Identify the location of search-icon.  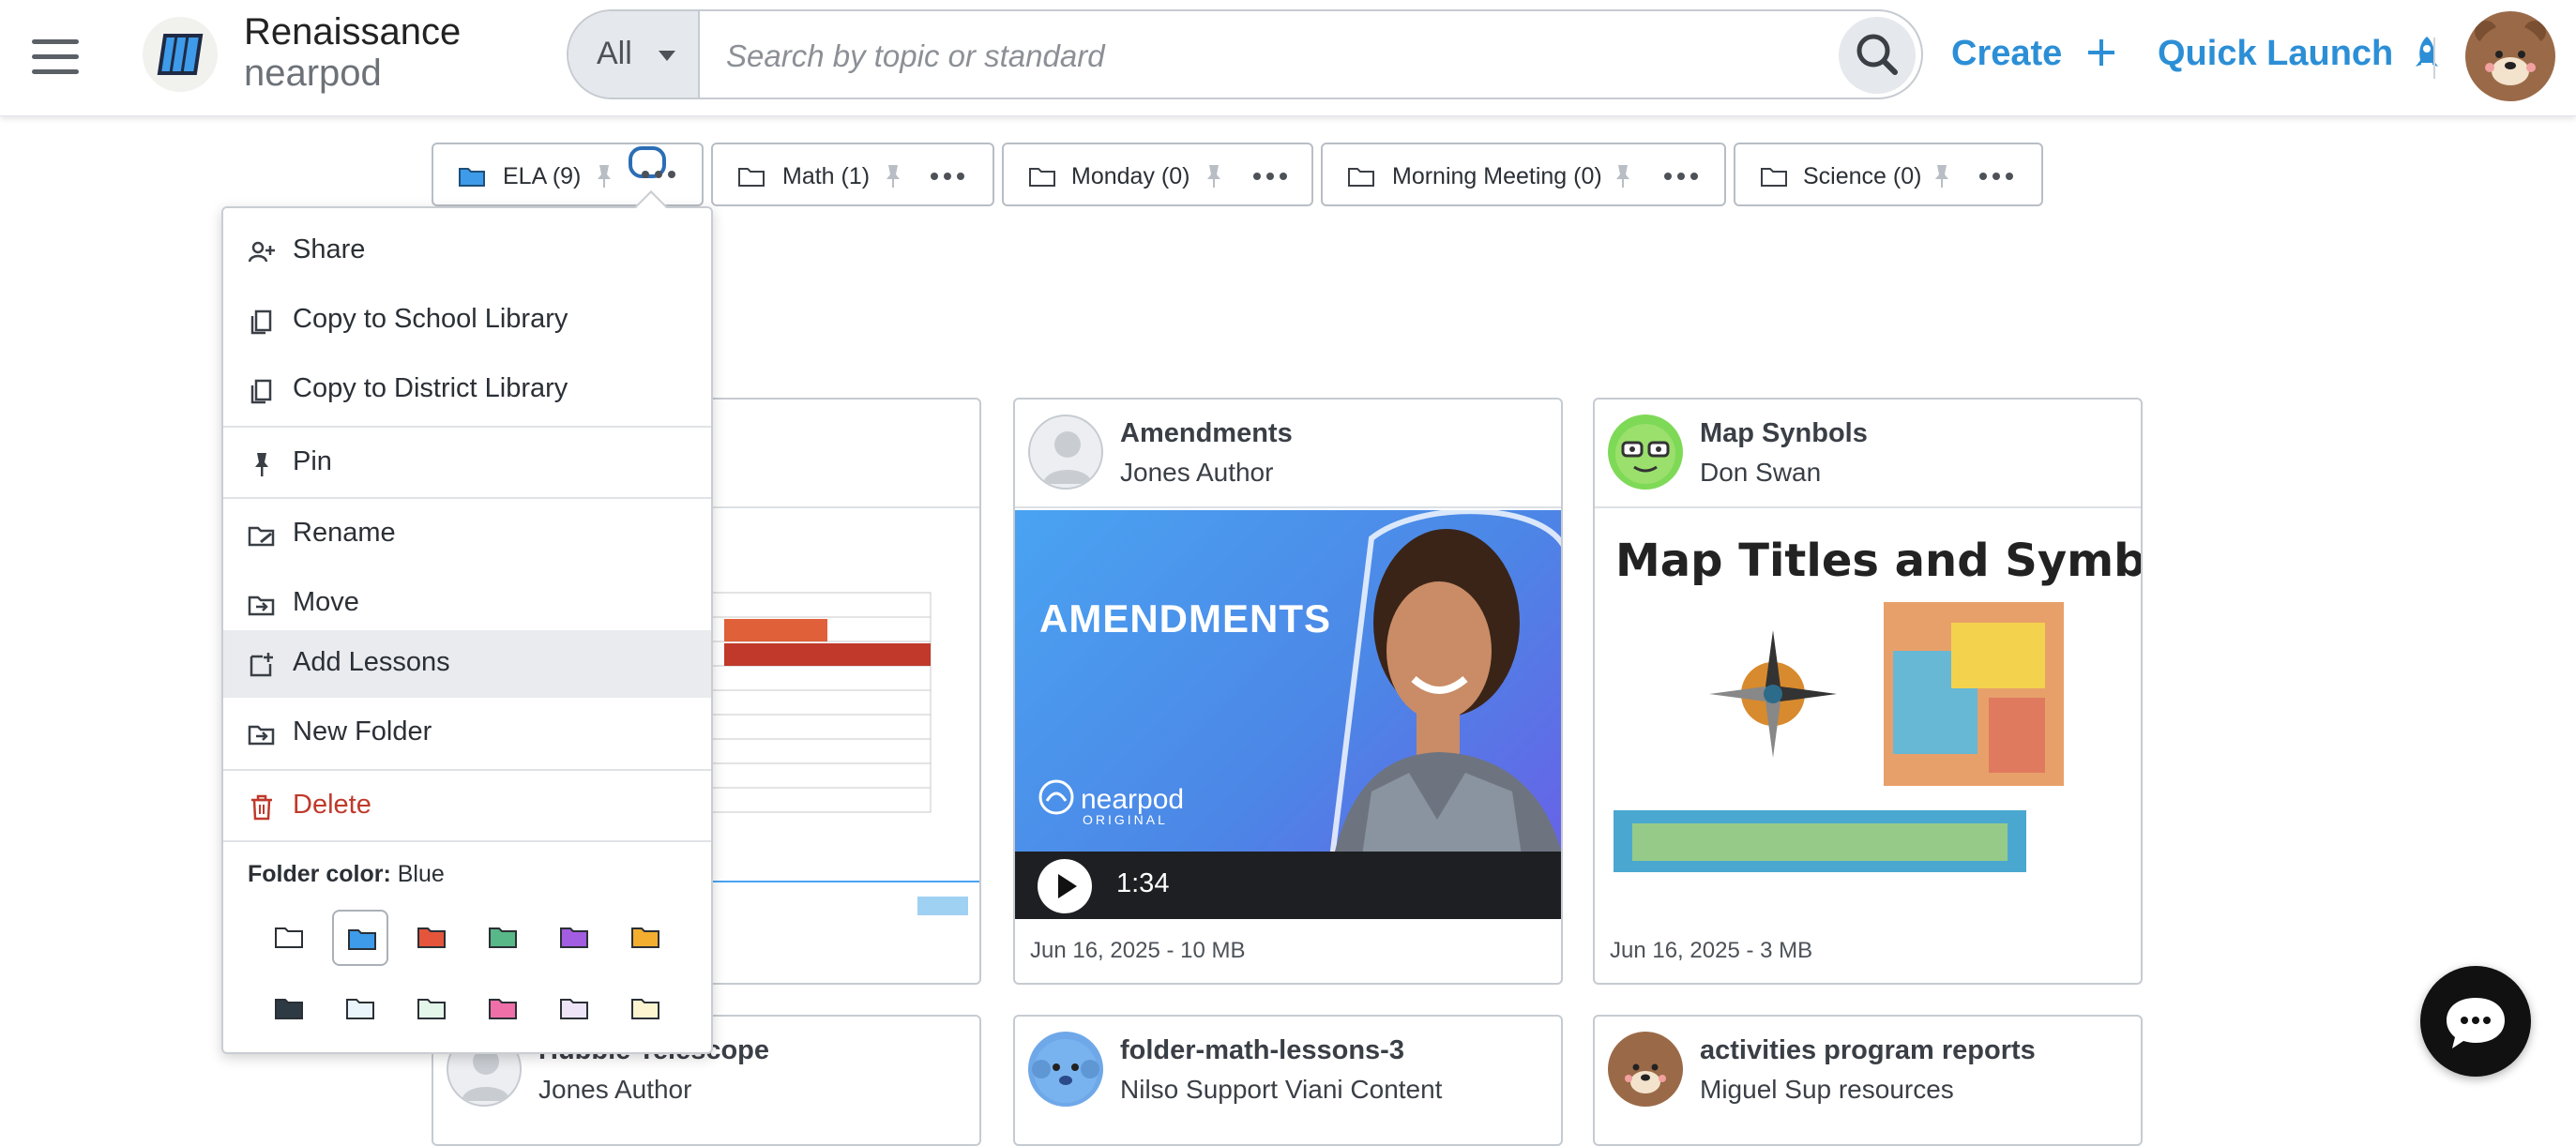
(1877, 54).